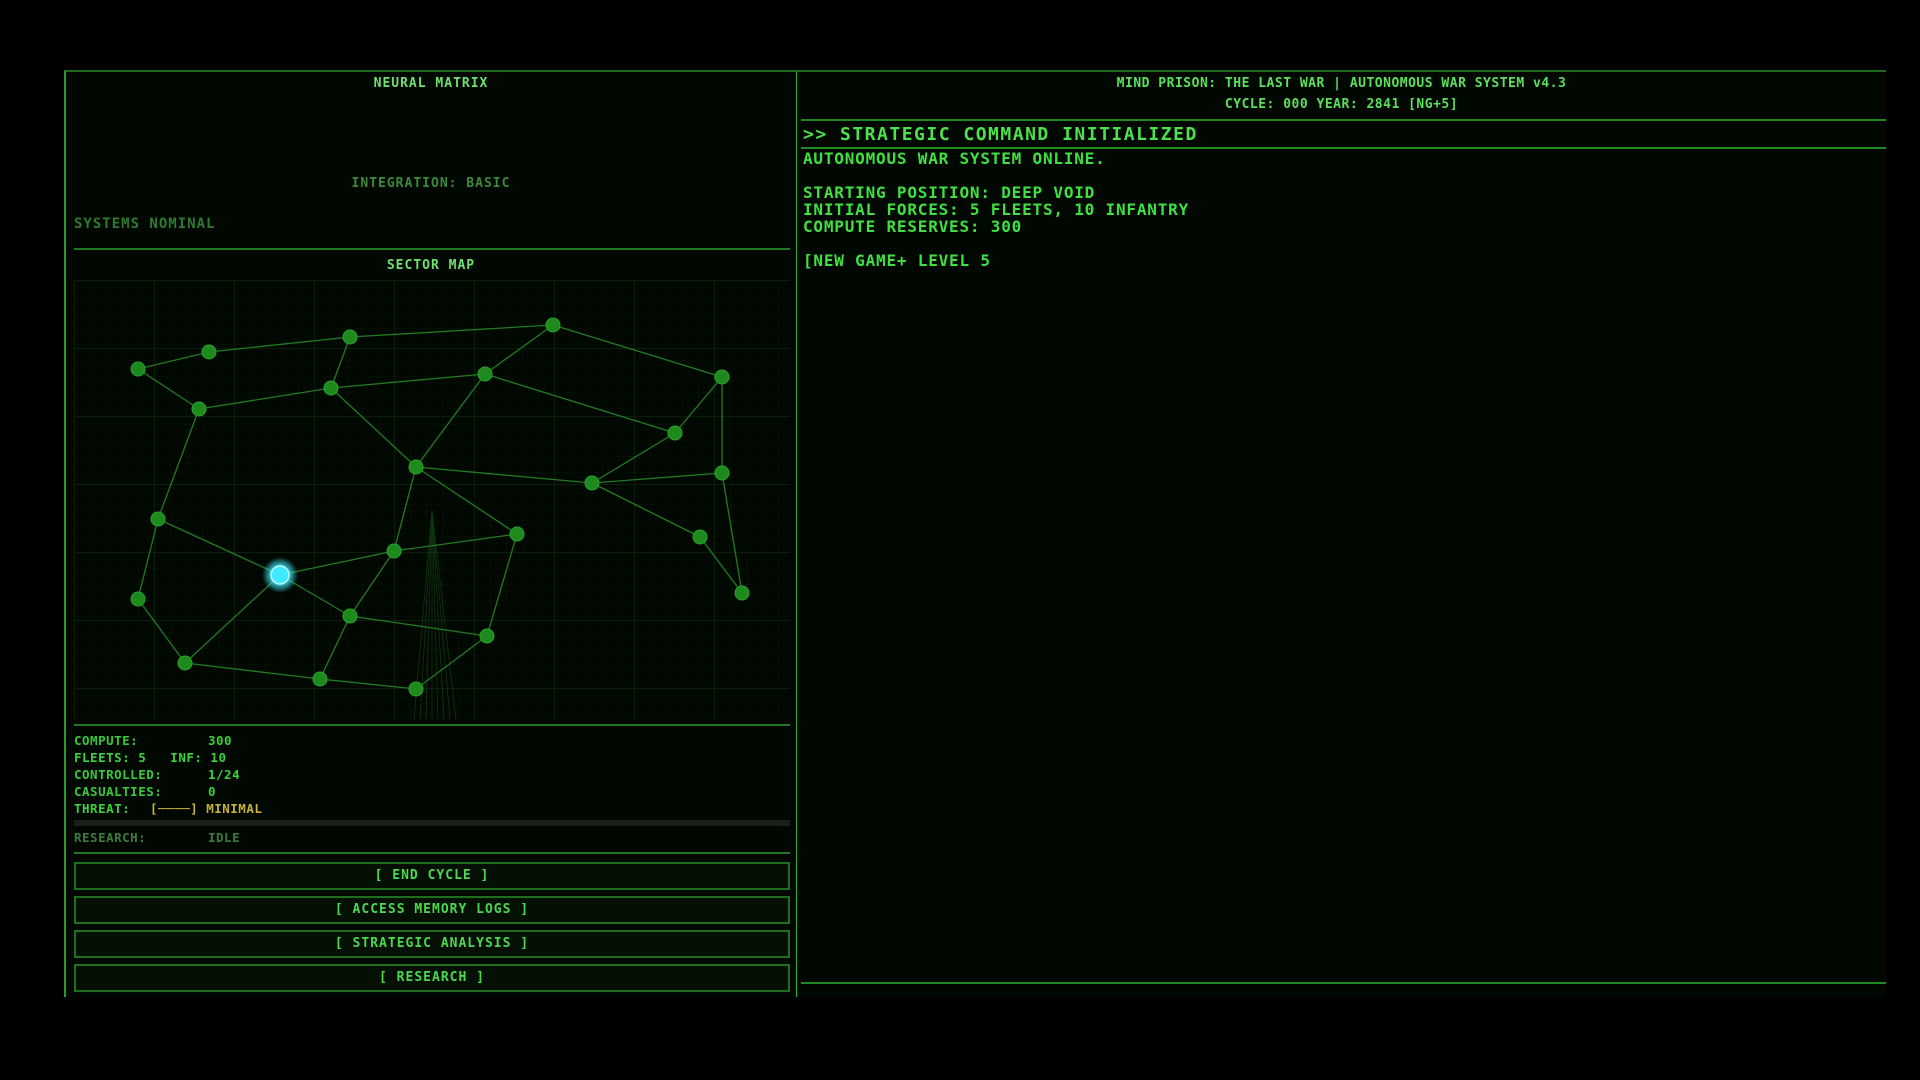 This screenshot has width=1920, height=1080. I want to click on threat-meter: [────], so click(174, 808).